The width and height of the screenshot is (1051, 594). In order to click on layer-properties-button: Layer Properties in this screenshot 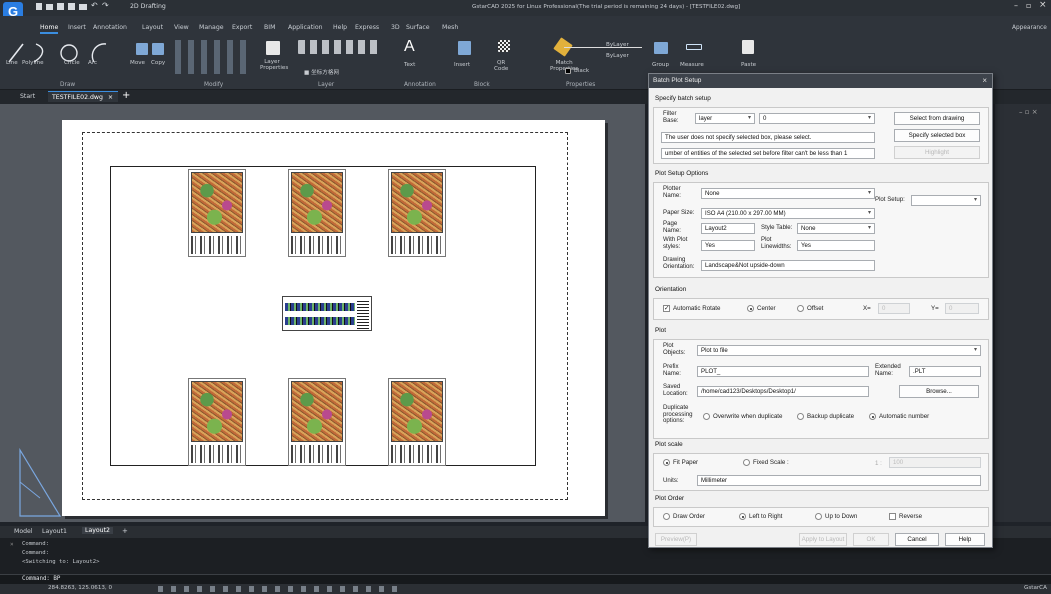, I will do `click(274, 65)`.